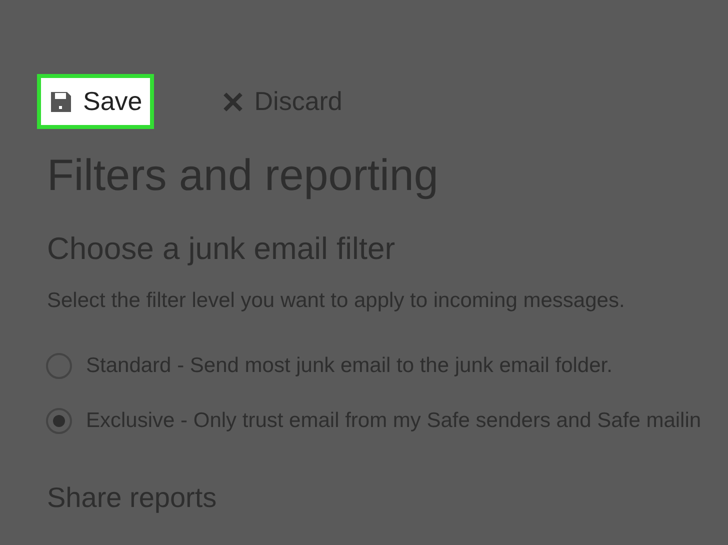 This screenshot has width=728, height=545. I want to click on save-icon, so click(61, 102).